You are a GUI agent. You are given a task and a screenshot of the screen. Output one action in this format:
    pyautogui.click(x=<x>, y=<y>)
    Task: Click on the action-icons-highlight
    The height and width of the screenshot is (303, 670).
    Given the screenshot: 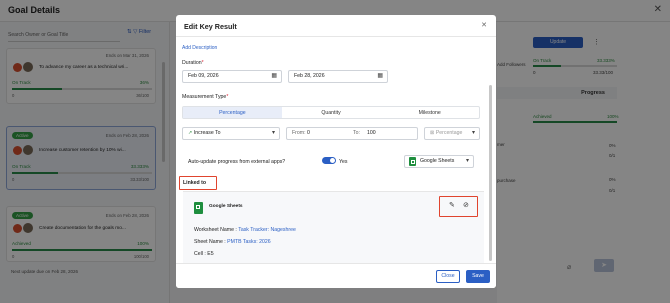 What is the action you would take?
    pyautogui.click(x=458, y=206)
    